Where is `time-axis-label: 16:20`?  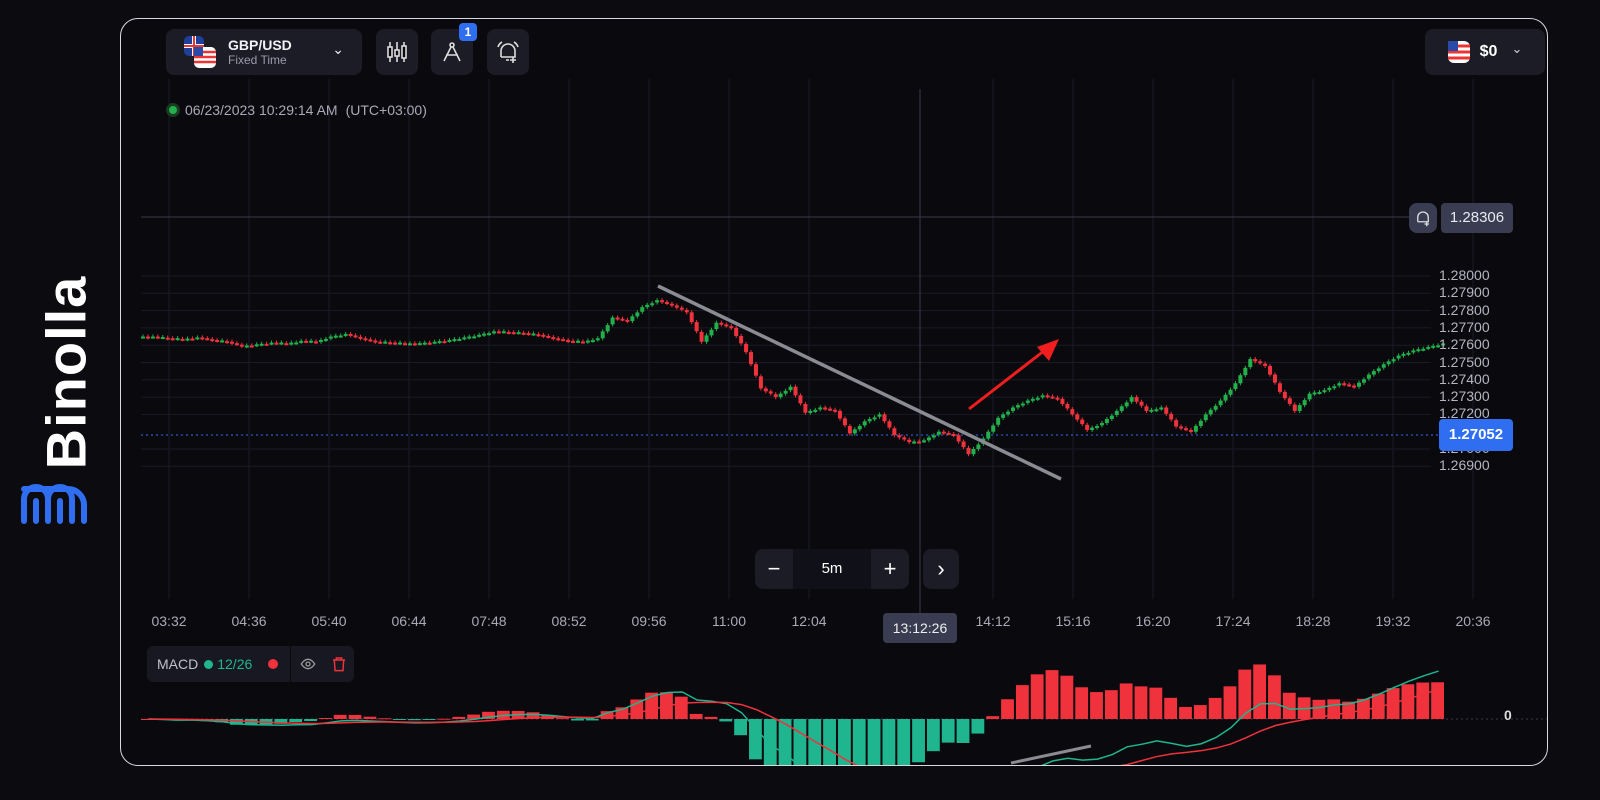
time-axis-label: 16:20 is located at coordinates (1153, 621).